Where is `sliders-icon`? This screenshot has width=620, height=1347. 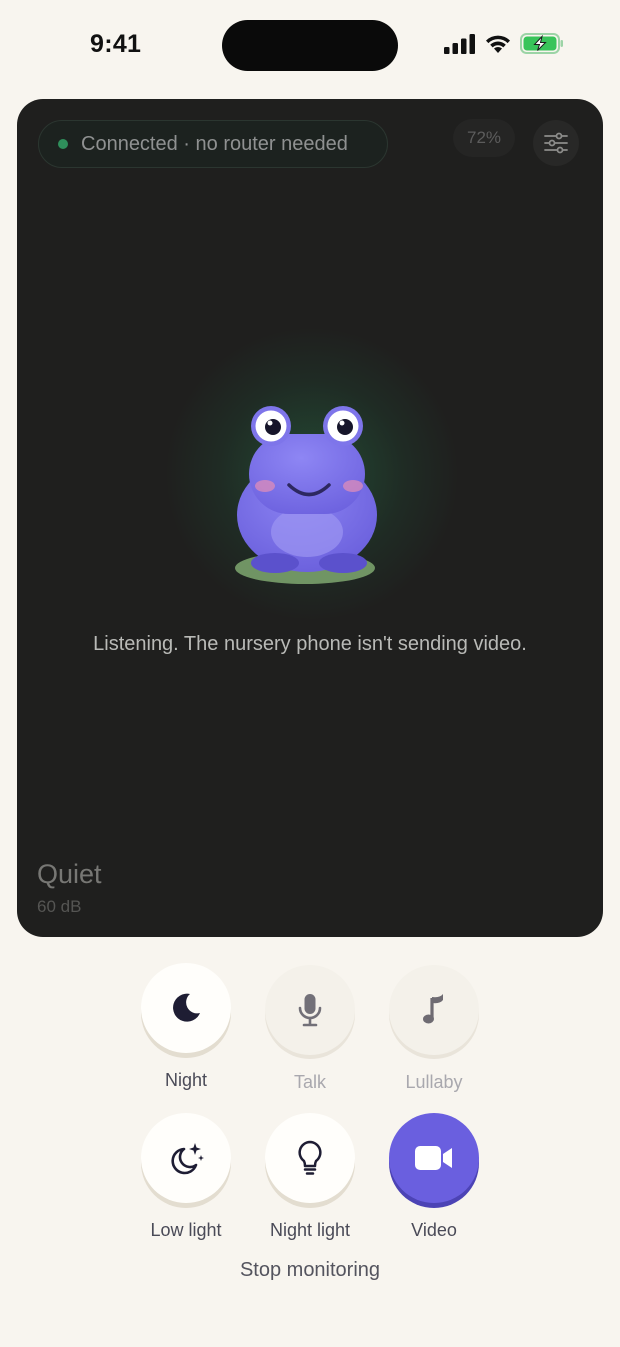 sliders-icon is located at coordinates (556, 143).